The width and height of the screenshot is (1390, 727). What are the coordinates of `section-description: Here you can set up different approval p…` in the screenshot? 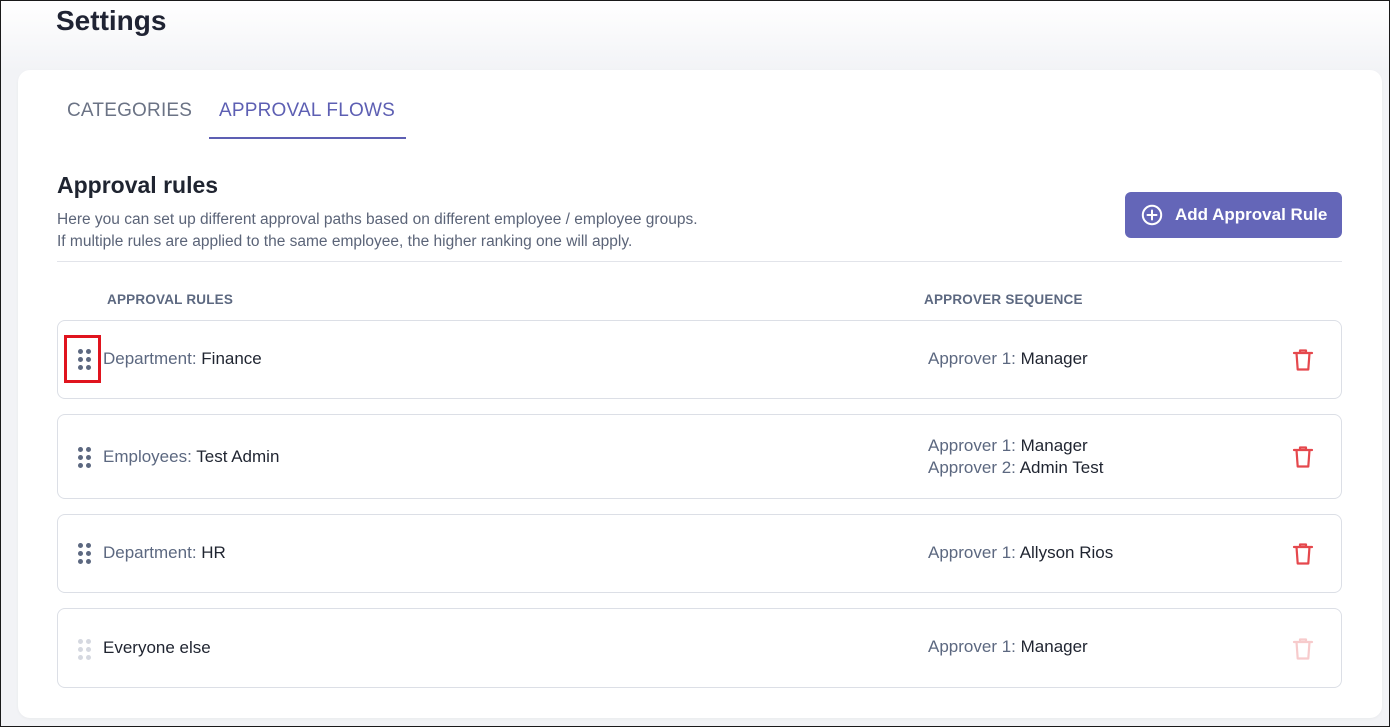 It's located at (377, 231).